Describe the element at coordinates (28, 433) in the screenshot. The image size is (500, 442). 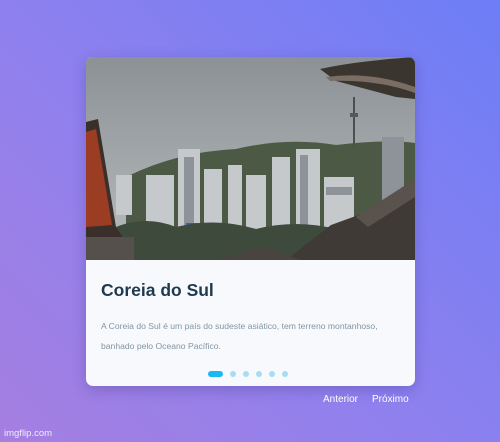
I see `watermark: imgflip.com` at that location.